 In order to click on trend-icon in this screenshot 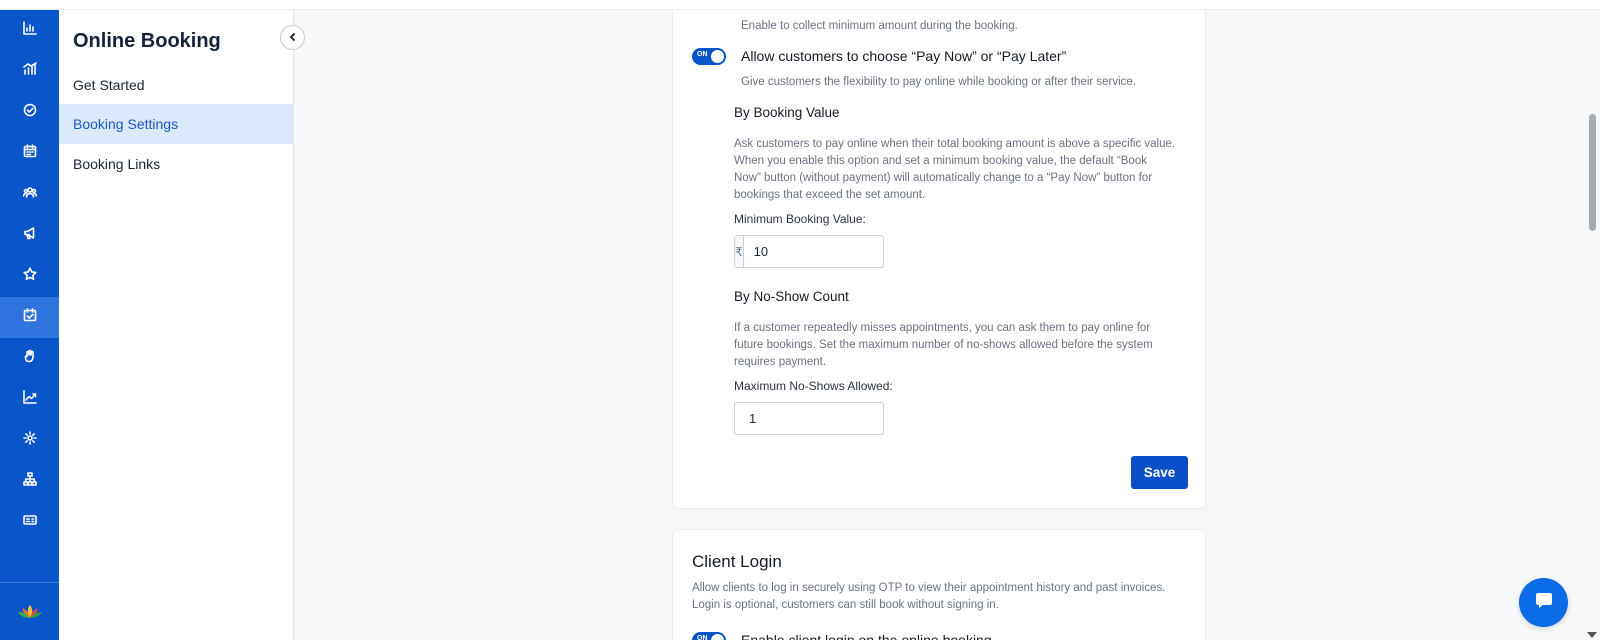, I will do `click(29, 399)`.